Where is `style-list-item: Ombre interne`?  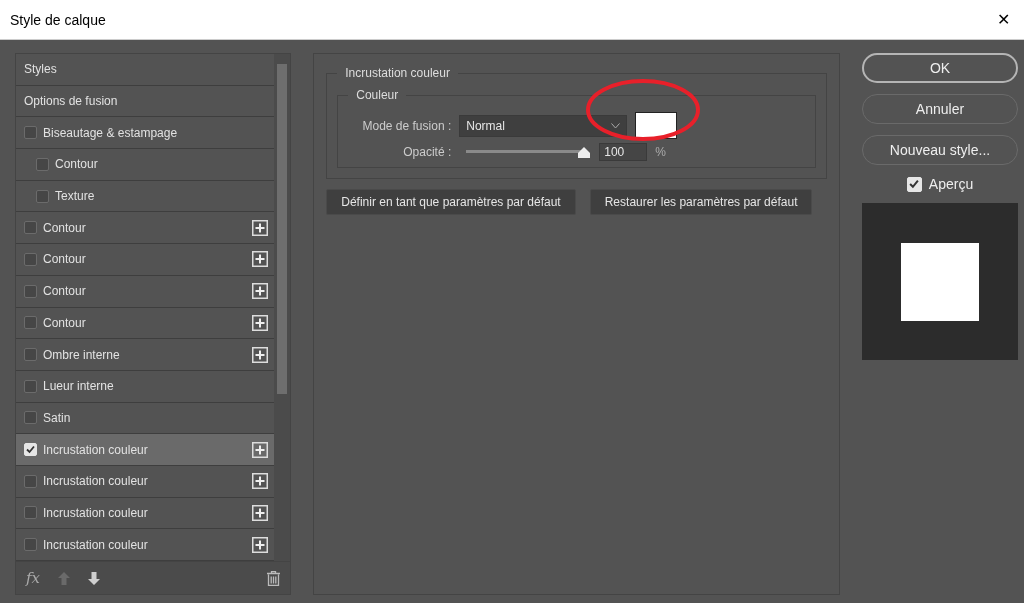 style-list-item: Ombre interne is located at coordinates (145, 355).